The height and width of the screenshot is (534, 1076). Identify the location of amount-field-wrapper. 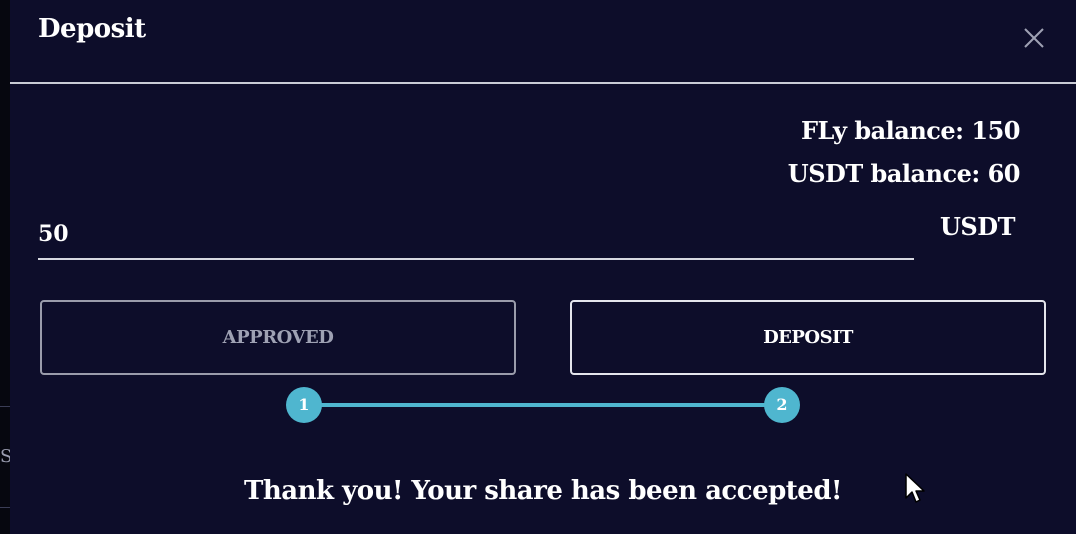
(476, 236).